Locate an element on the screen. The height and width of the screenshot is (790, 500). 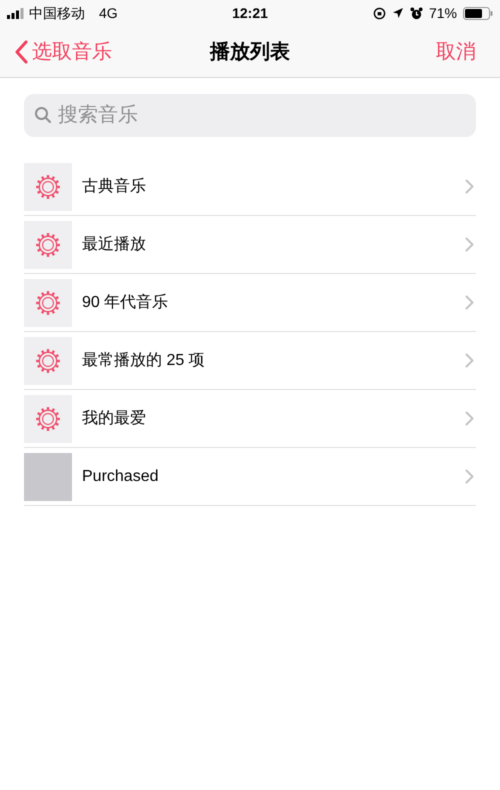
rotation-lock-icon is located at coordinates (379, 13).